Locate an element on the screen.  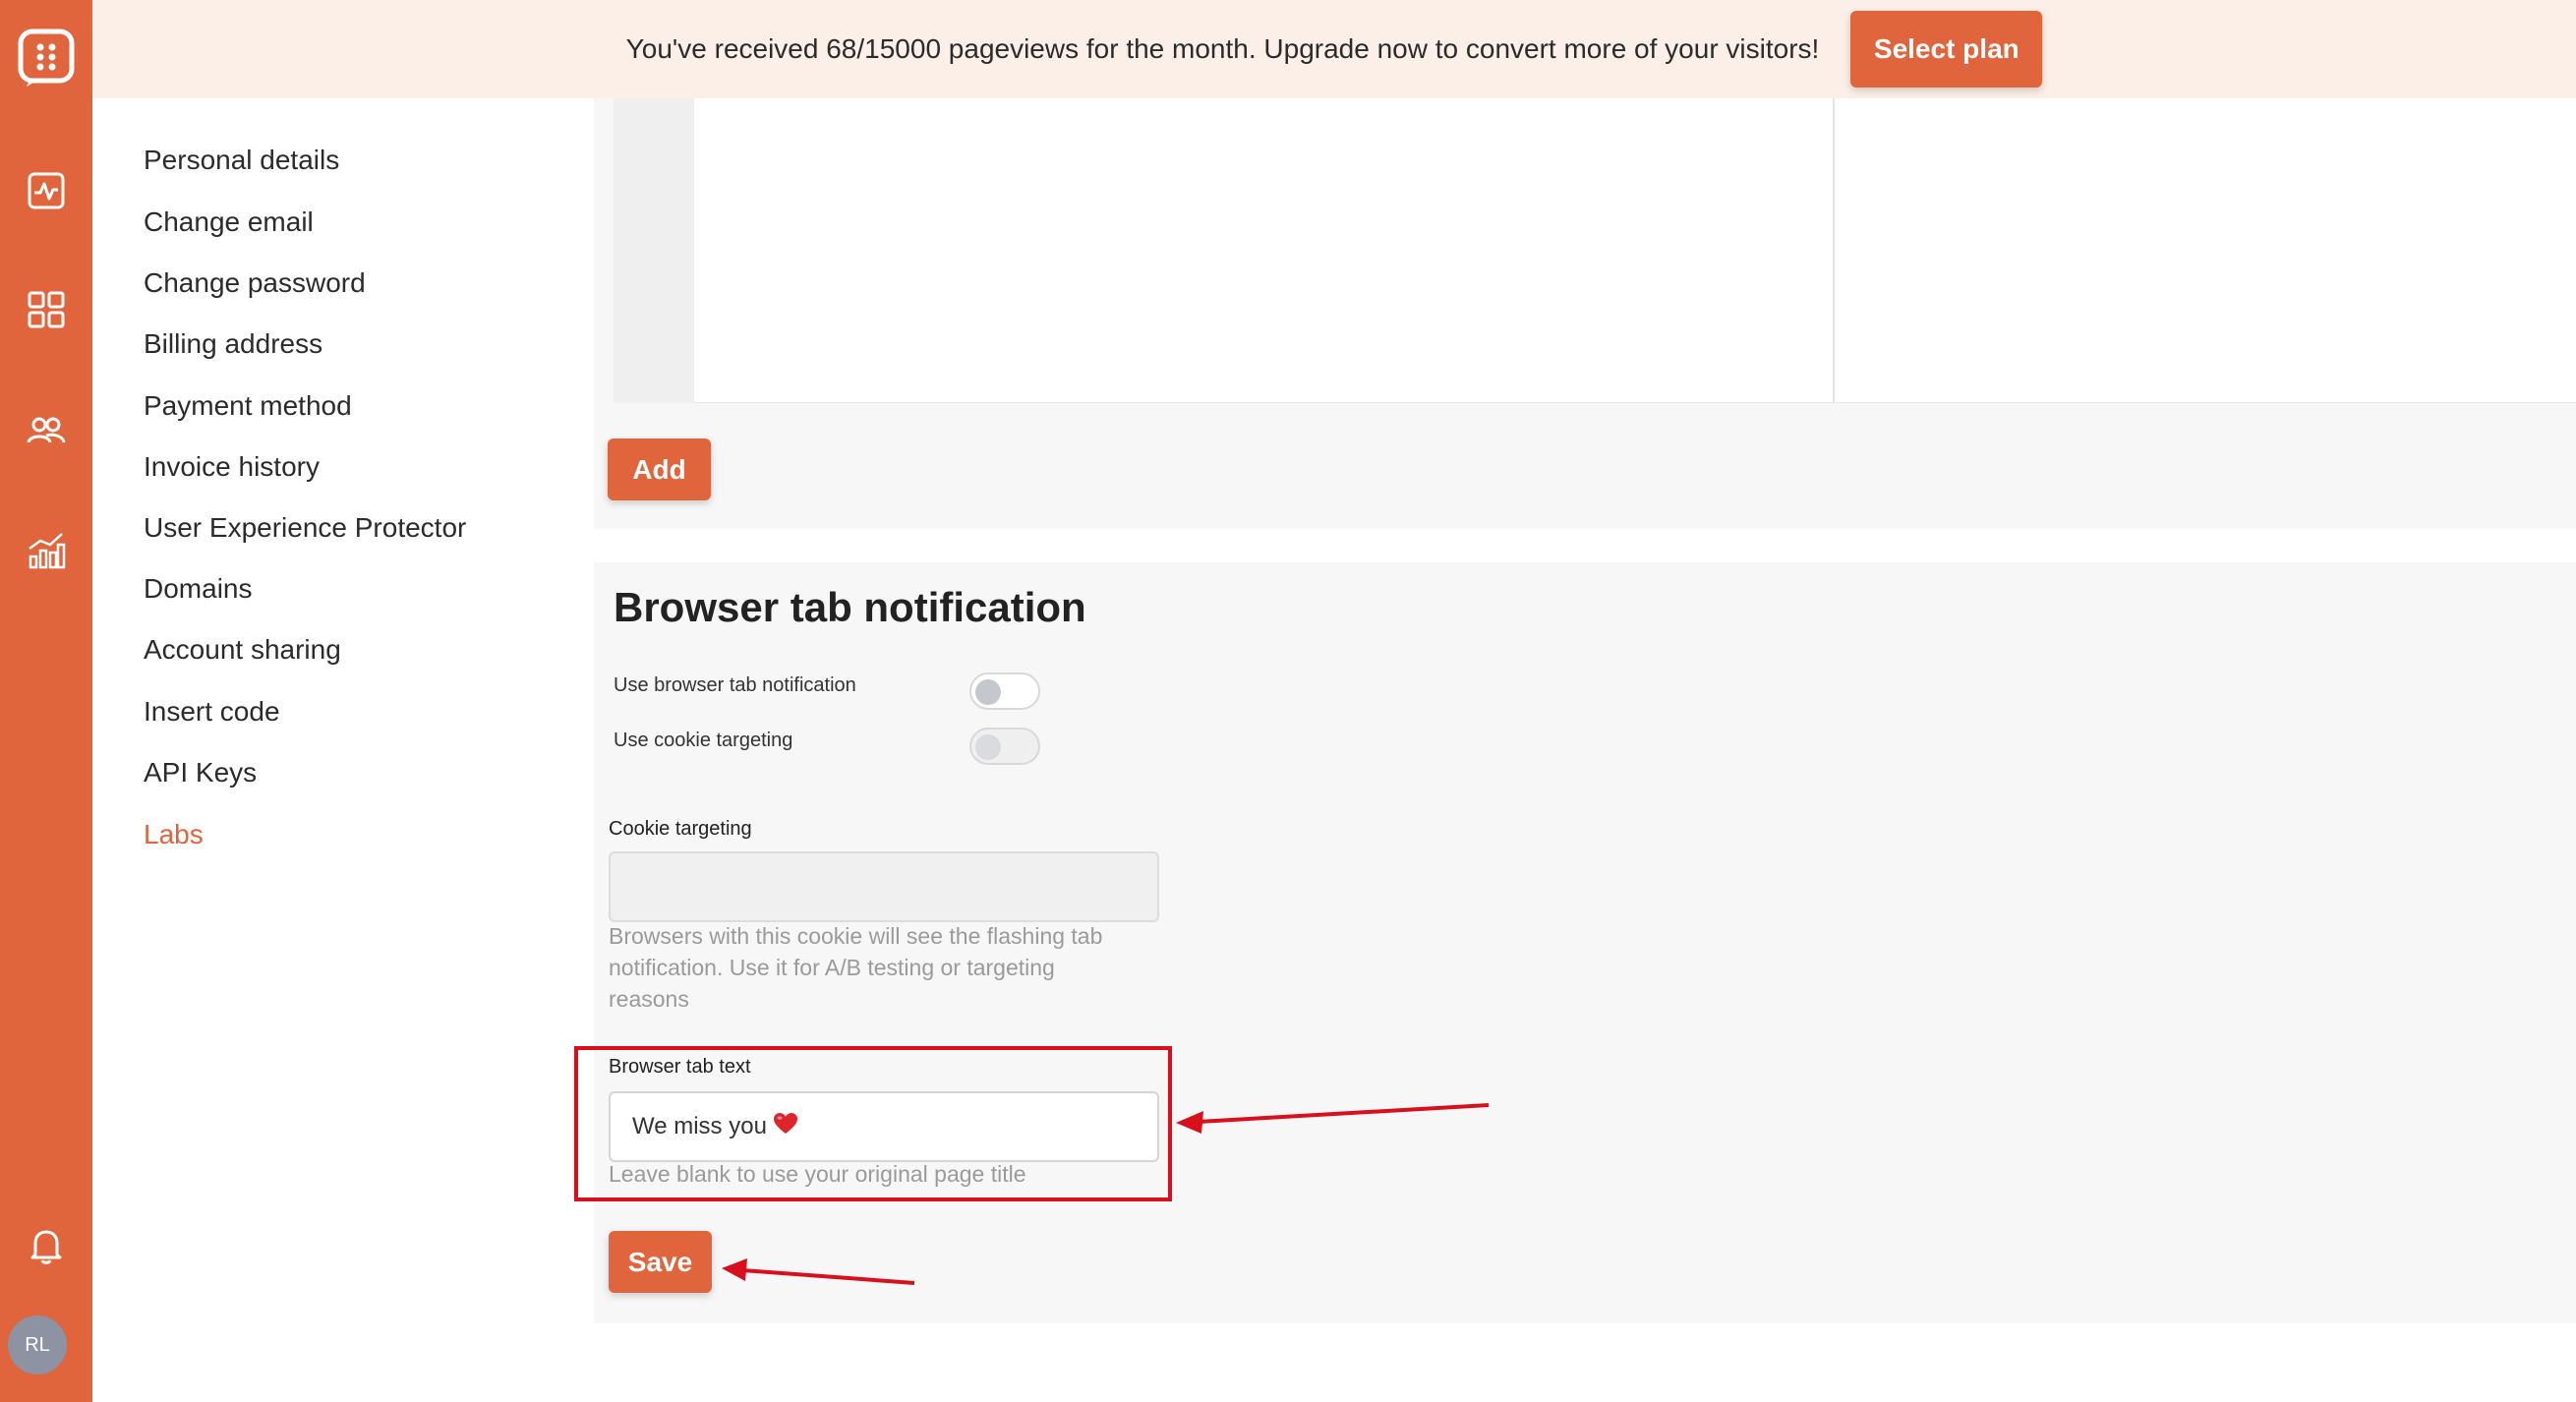
browser-tab-notification-toggle is located at coordinates (1004, 691).